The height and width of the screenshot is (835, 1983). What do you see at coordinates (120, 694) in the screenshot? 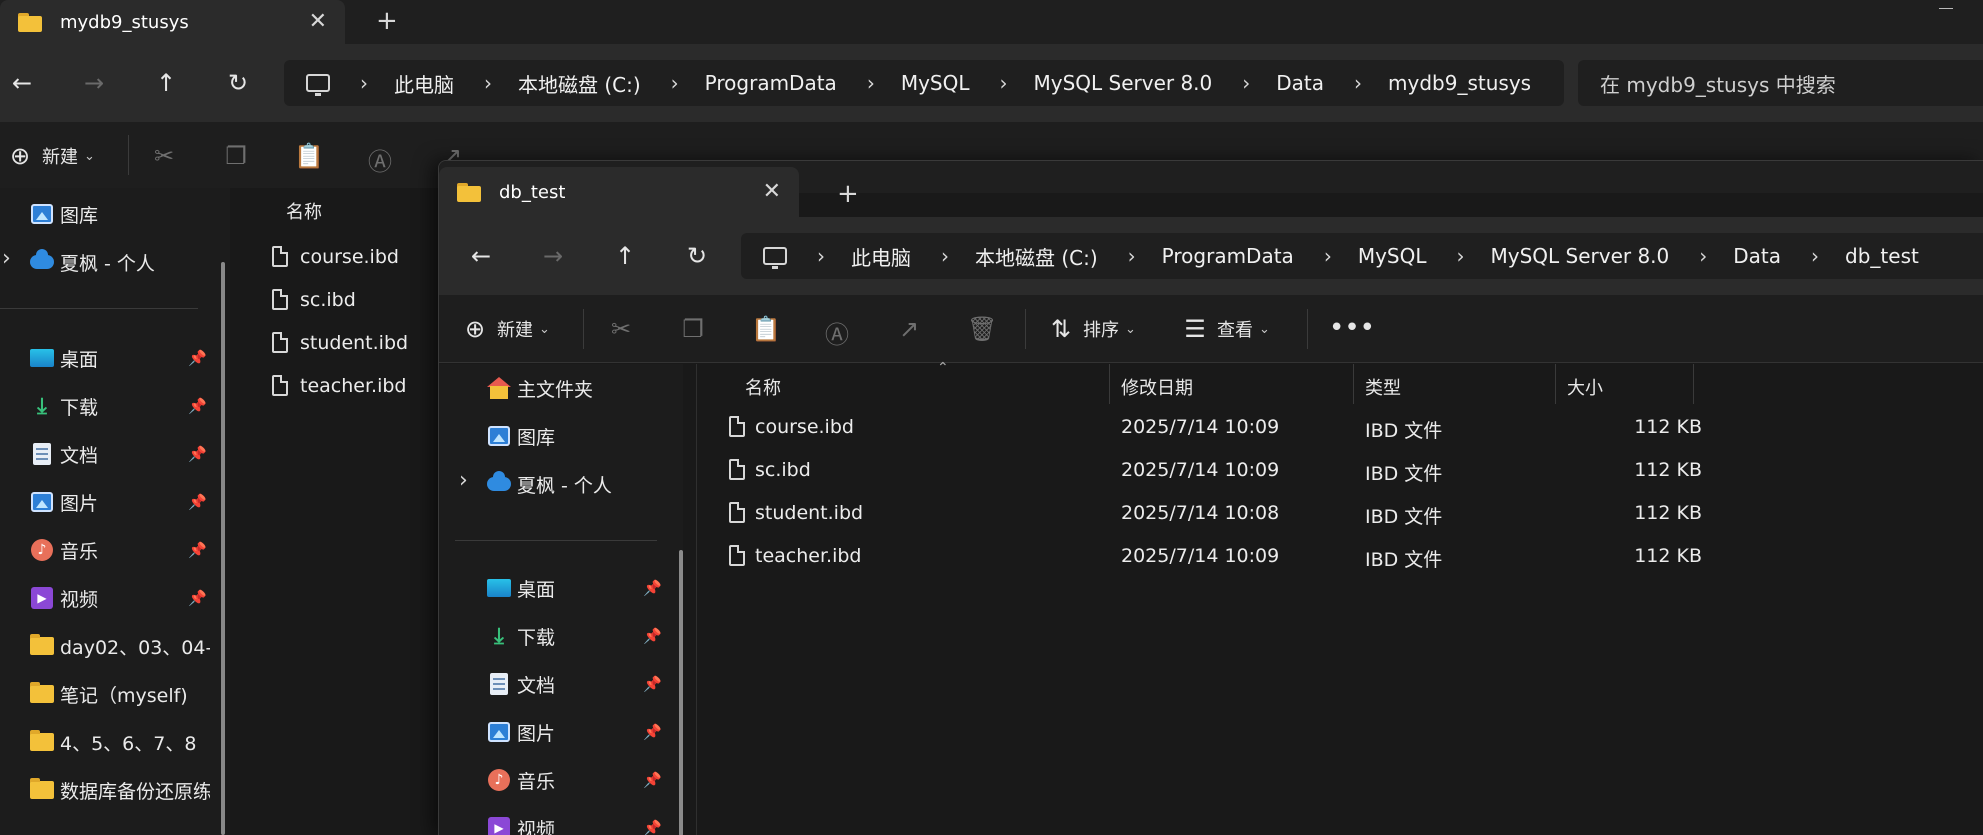
I see `sidebar-item-folder: 笔记（myself)` at bounding box center [120, 694].